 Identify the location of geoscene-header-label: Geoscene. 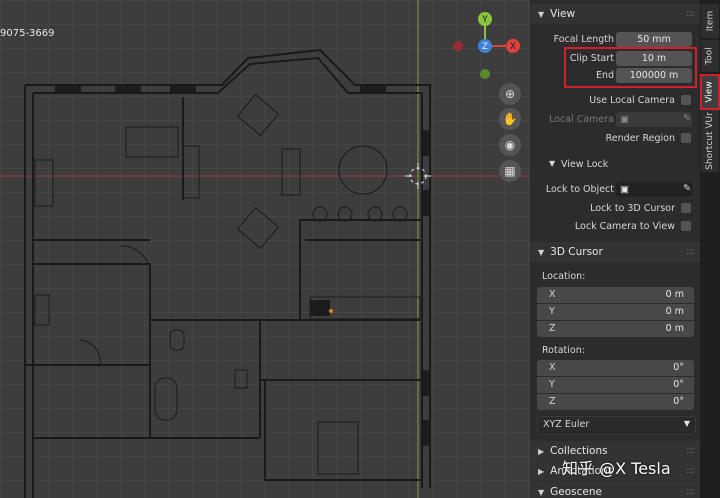
(576, 492).